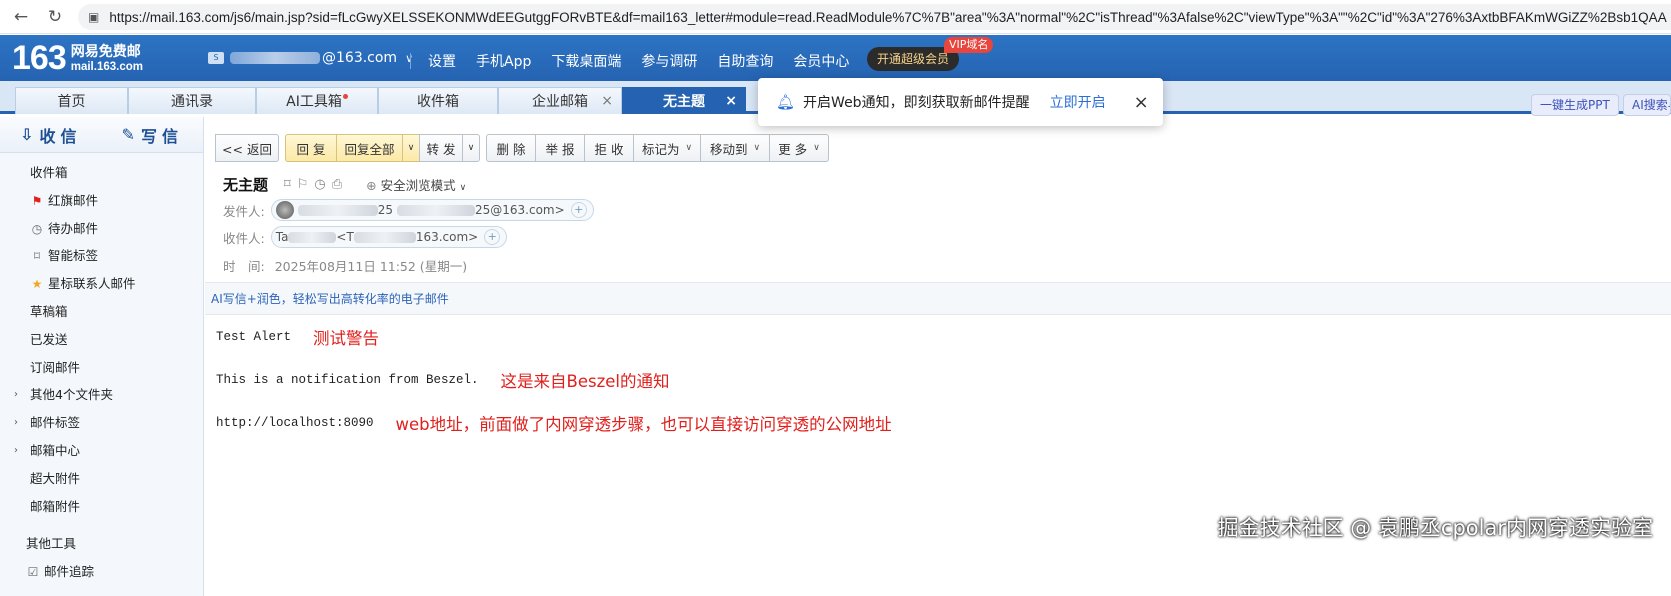 Image resolution: width=1671 pixels, height=596 pixels. I want to click on reject-button: 拒 收, so click(609, 148).